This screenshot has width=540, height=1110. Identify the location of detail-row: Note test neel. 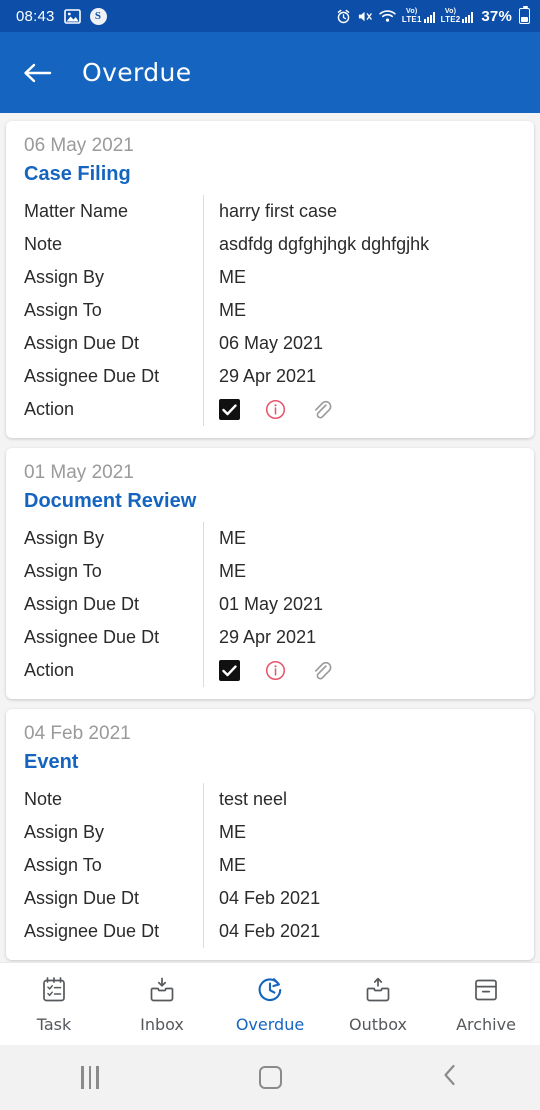
(270, 799).